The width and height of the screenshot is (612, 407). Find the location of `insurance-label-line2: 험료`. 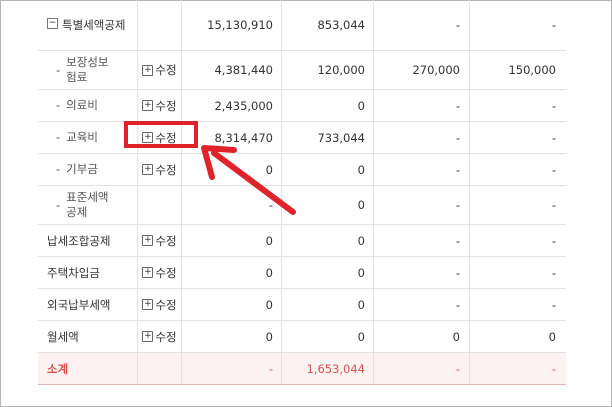

insurance-label-line2: 험료 is located at coordinates (77, 77).